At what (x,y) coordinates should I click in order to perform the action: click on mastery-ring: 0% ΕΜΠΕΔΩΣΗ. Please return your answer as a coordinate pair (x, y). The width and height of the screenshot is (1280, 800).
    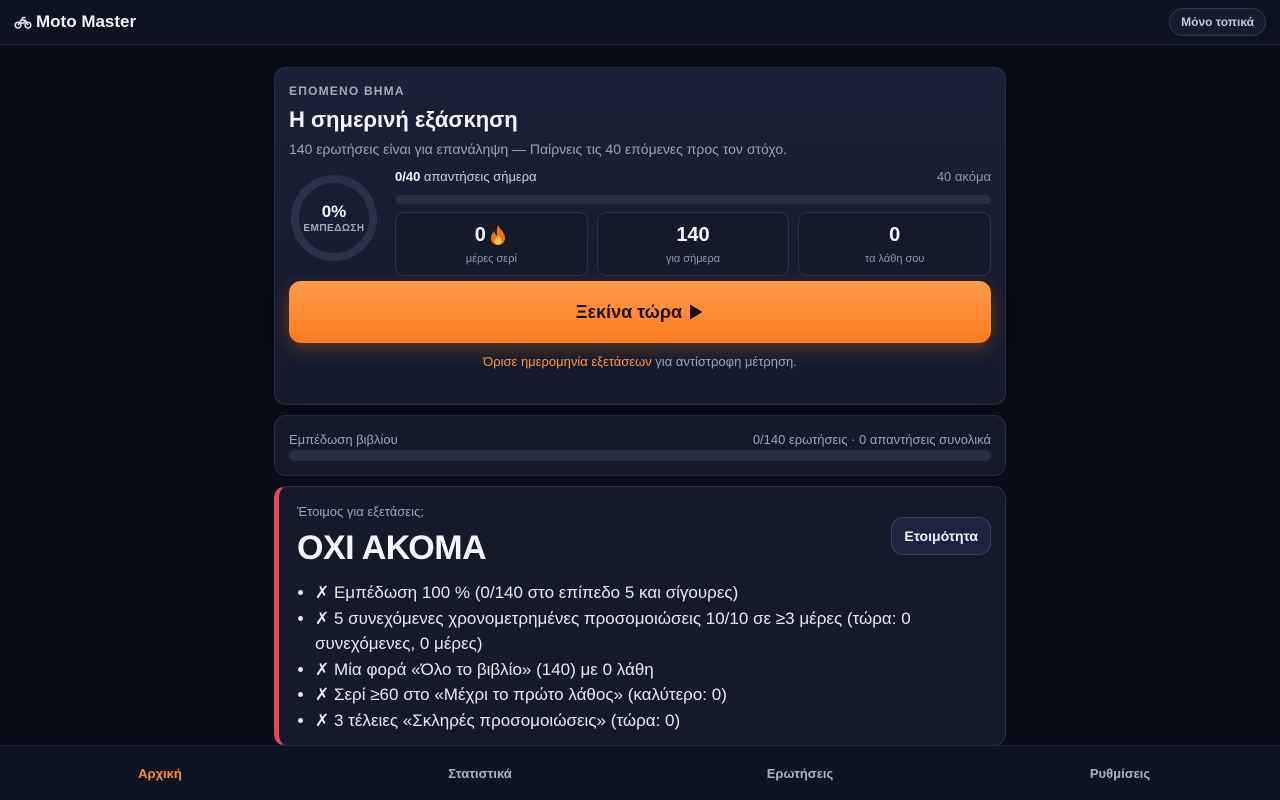
    Looking at the image, I should click on (334, 218).